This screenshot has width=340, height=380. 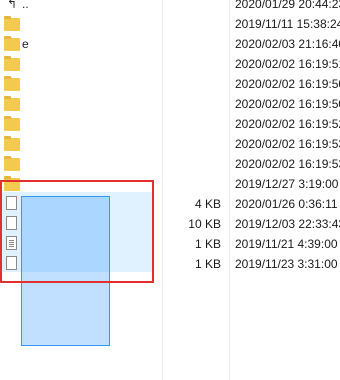 What do you see at coordinates (77, 231) in the screenshot?
I see `annotation-highlight-box` at bounding box center [77, 231].